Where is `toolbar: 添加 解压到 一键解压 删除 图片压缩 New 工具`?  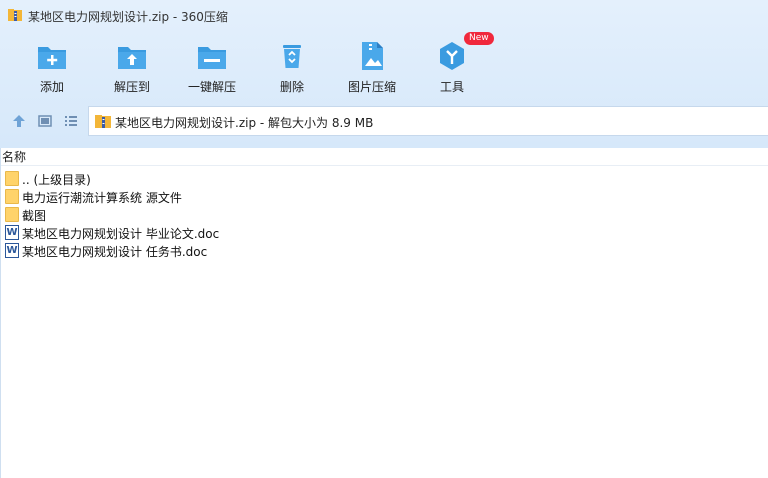 toolbar: 添加 解压到 一键解压 删除 图片压缩 New 工具 is located at coordinates (384, 65).